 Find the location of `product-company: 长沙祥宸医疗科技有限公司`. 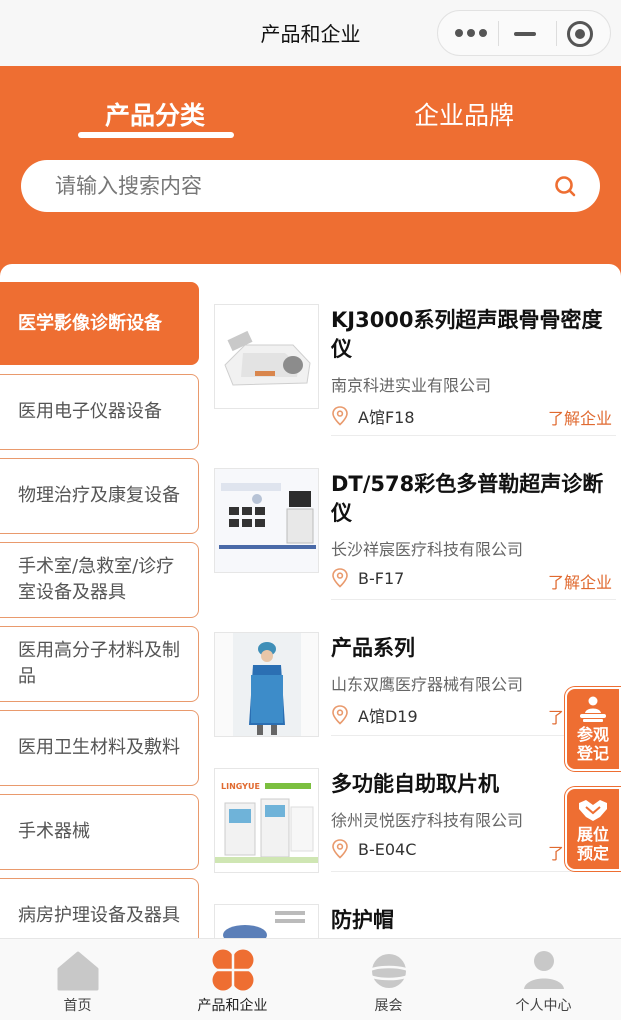

product-company: 长沙祥宸医疗科技有限公司 is located at coordinates (427, 549).